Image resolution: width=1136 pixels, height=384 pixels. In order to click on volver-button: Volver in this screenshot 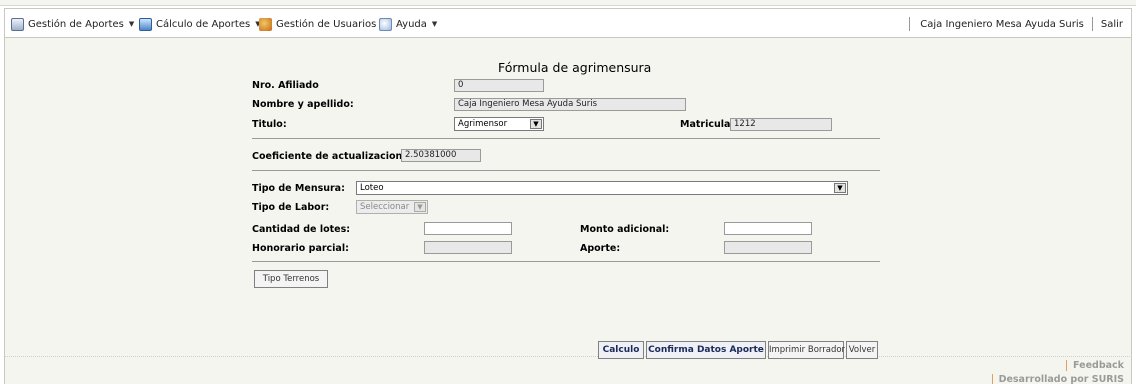, I will do `click(862, 350)`.